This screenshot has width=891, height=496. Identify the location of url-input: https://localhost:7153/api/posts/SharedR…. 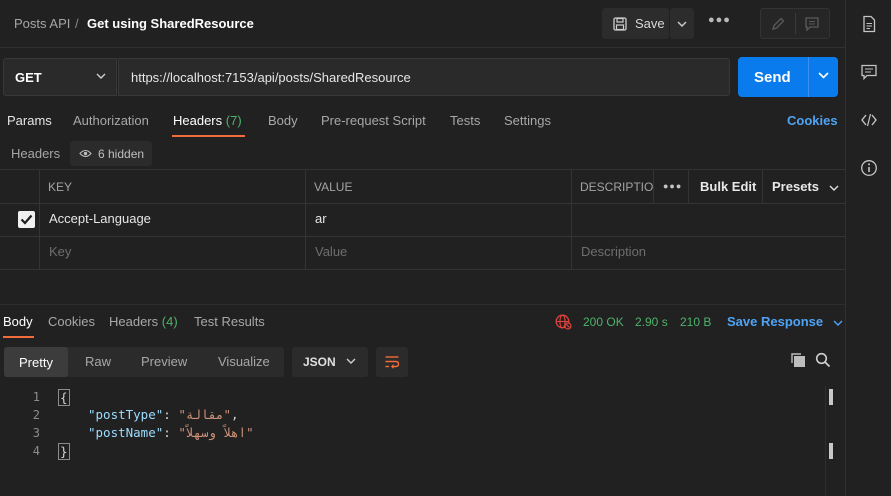
(424, 77).